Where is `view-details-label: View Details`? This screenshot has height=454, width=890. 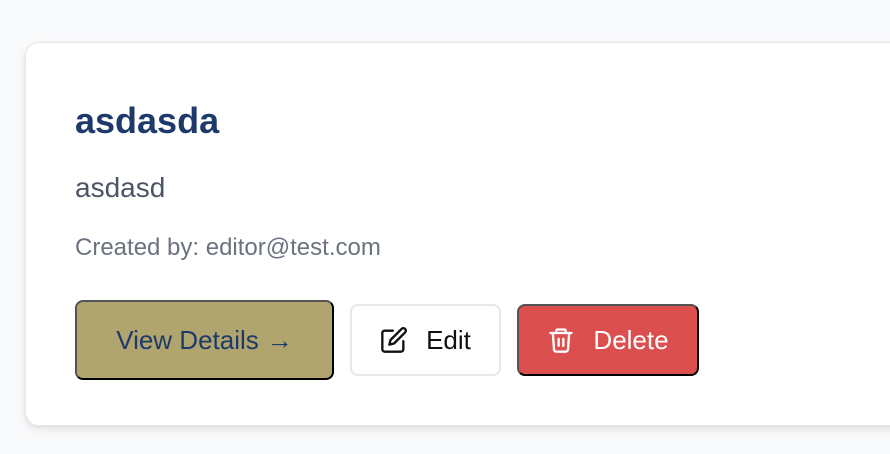 view-details-label: View Details is located at coordinates (187, 339).